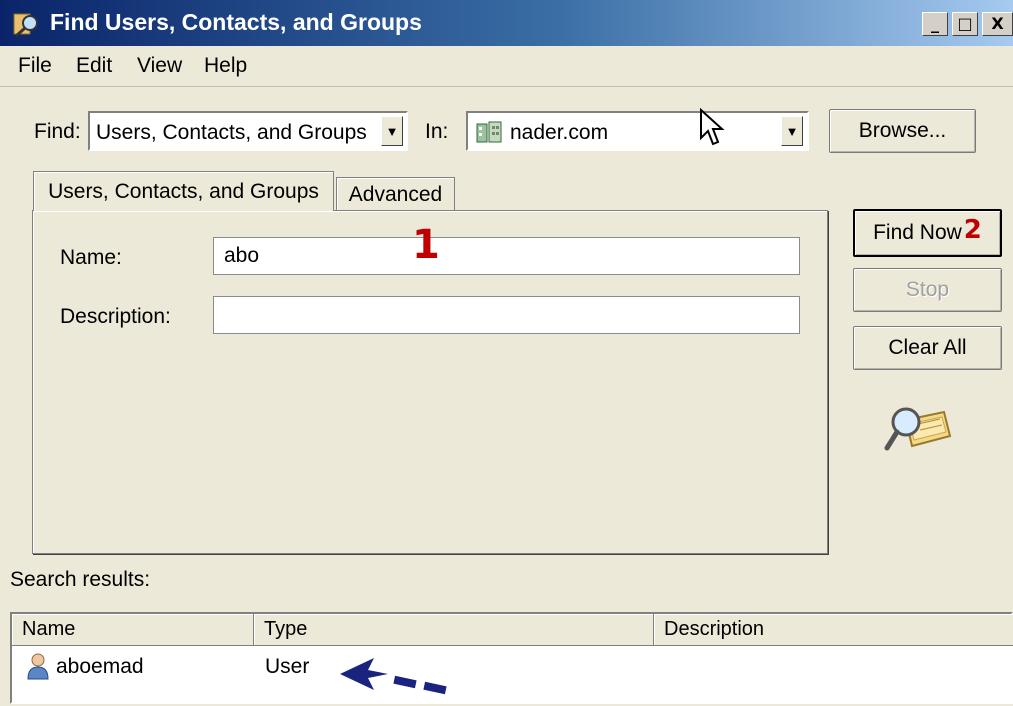 Image resolution: width=1013 pixels, height=706 pixels. Describe the element at coordinates (506, 315) in the screenshot. I see `description-input` at that location.